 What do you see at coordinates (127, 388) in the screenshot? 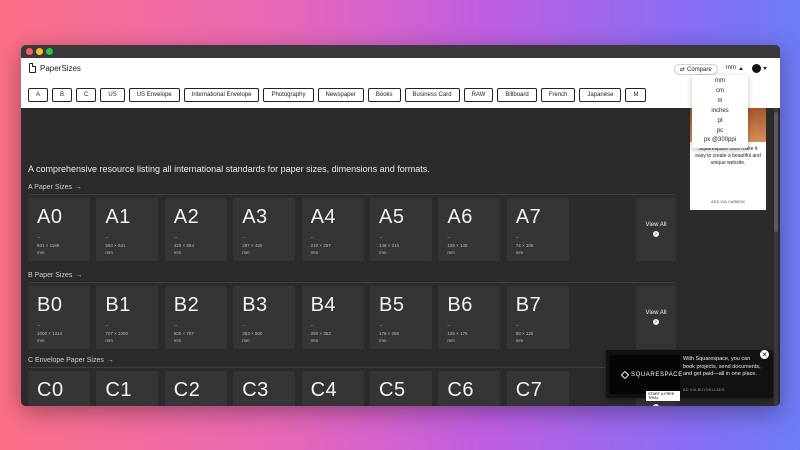
I see `paper-size-card-c1: C1--648 × 917mm` at bounding box center [127, 388].